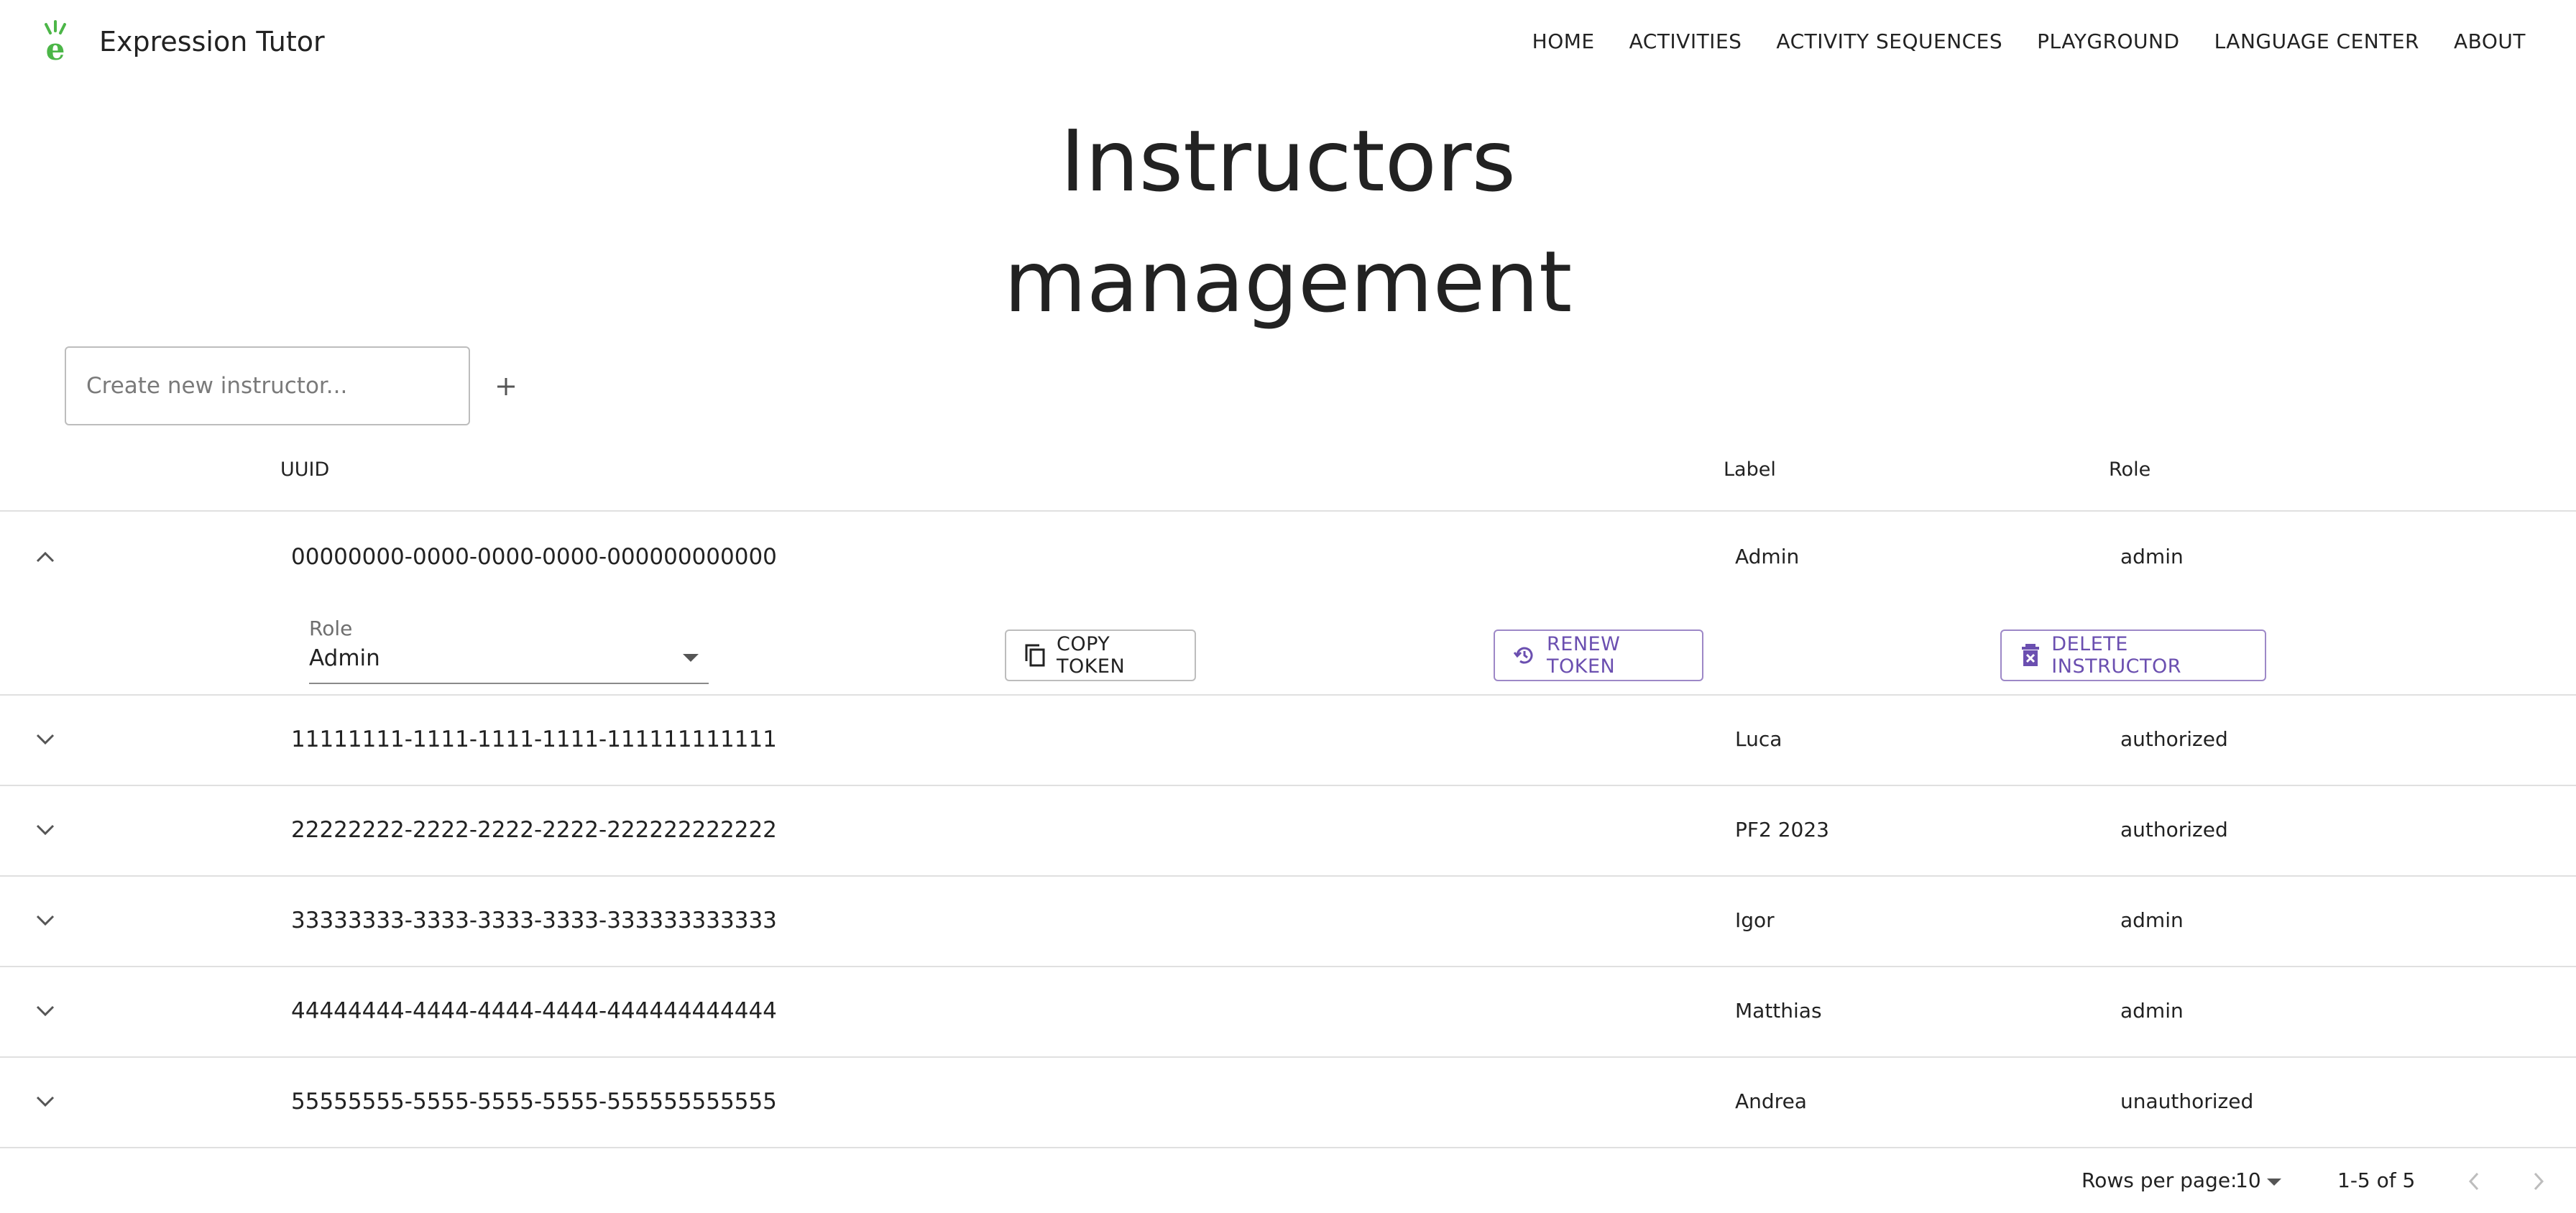  Describe the element at coordinates (2030, 656) in the screenshot. I see `trash-icon` at that location.